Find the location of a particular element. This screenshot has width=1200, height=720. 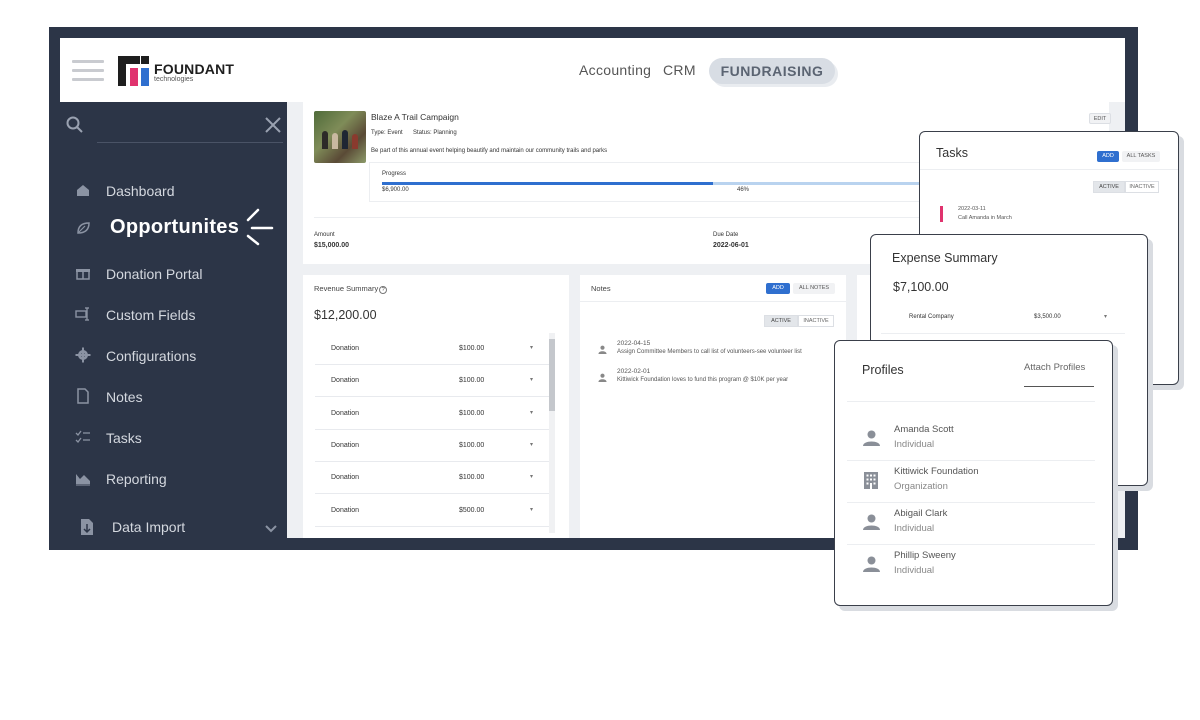

sidebar-item-tasks: Tasks is located at coordinates (173, 438).